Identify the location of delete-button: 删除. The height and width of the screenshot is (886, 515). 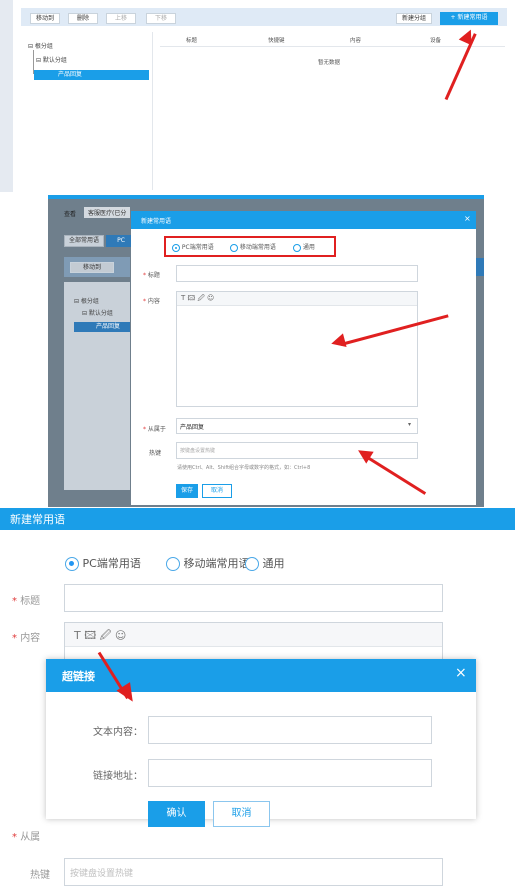
(83, 18).